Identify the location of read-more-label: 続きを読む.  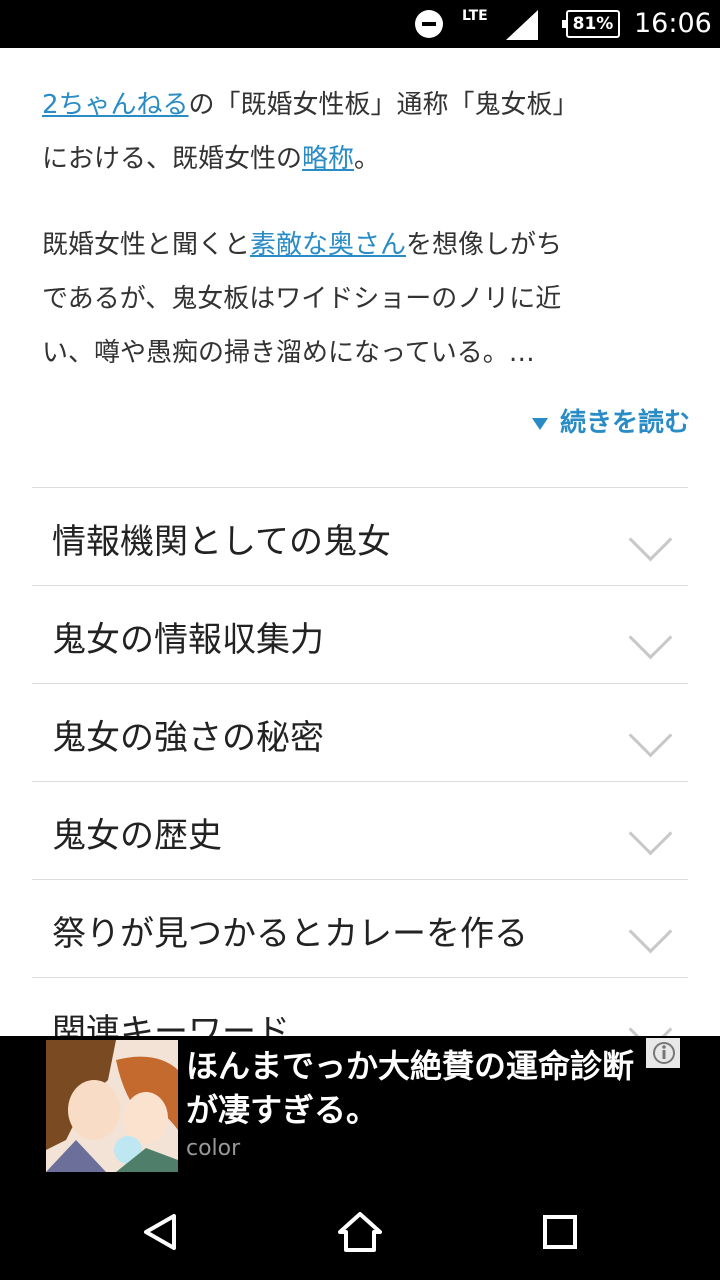
(624, 423).